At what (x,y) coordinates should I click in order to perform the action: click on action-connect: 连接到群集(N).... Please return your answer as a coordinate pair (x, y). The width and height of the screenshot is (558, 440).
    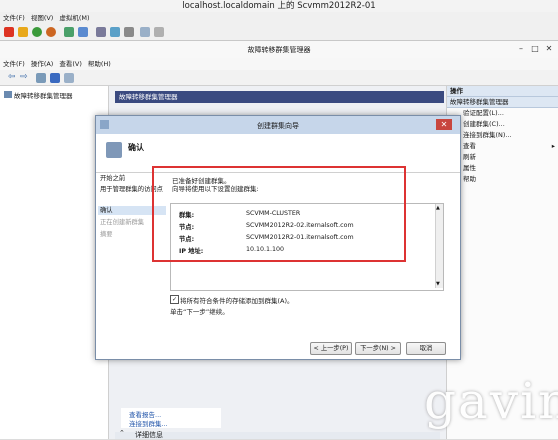
    Looking at the image, I should click on (502, 135).